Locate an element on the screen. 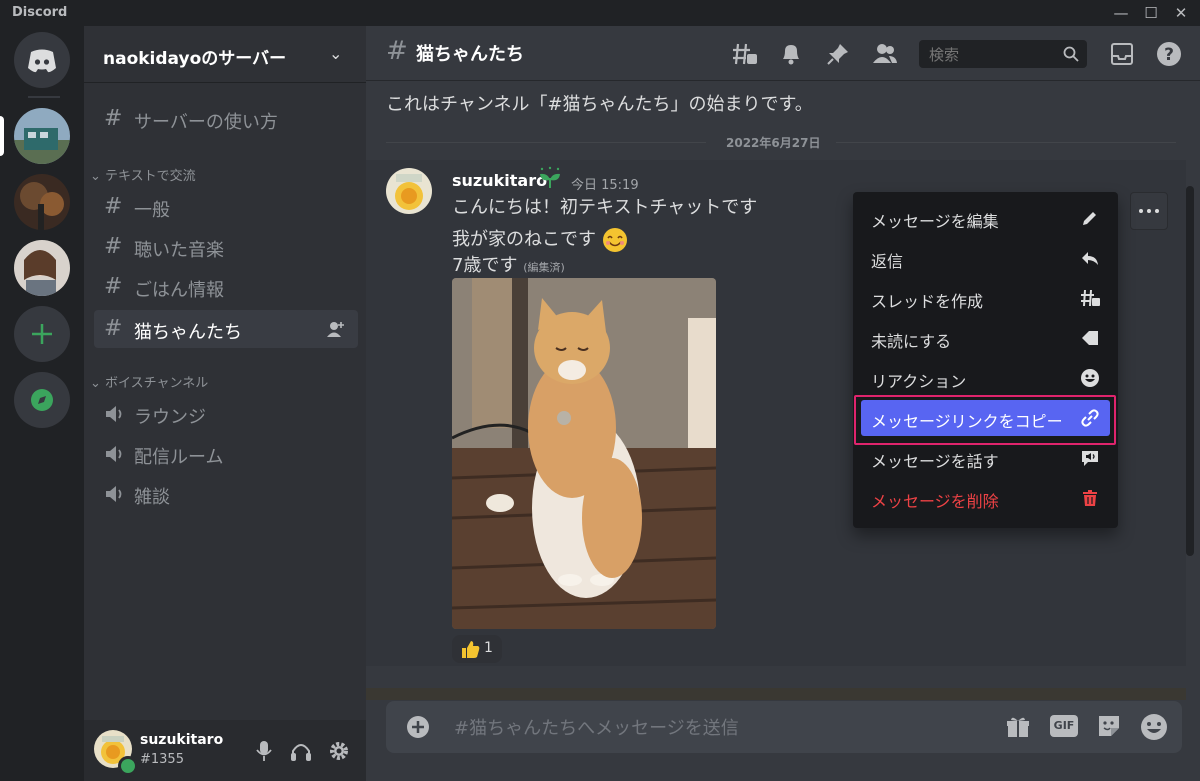 This screenshot has width=1200, height=781. gif-button: GIF is located at coordinates (1064, 726).